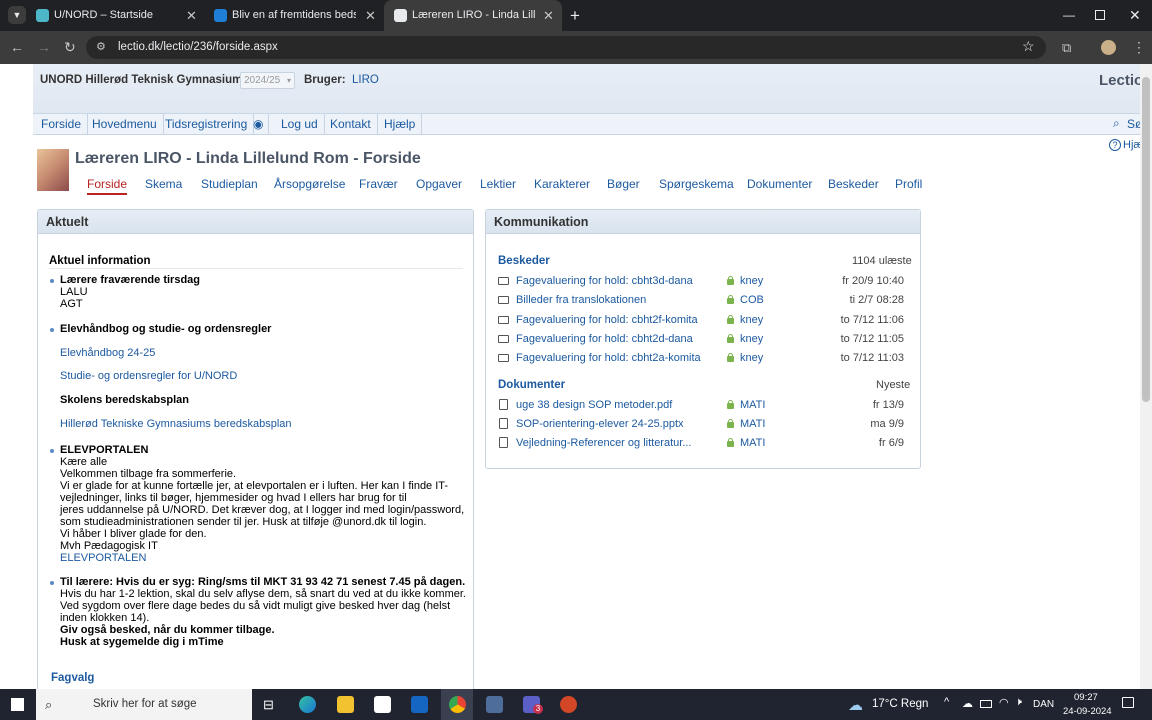 Image resolution: width=1152 pixels, height=720 pixels. Describe the element at coordinates (70, 47) in the screenshot. I see `reload-icon: ↻` at that location.